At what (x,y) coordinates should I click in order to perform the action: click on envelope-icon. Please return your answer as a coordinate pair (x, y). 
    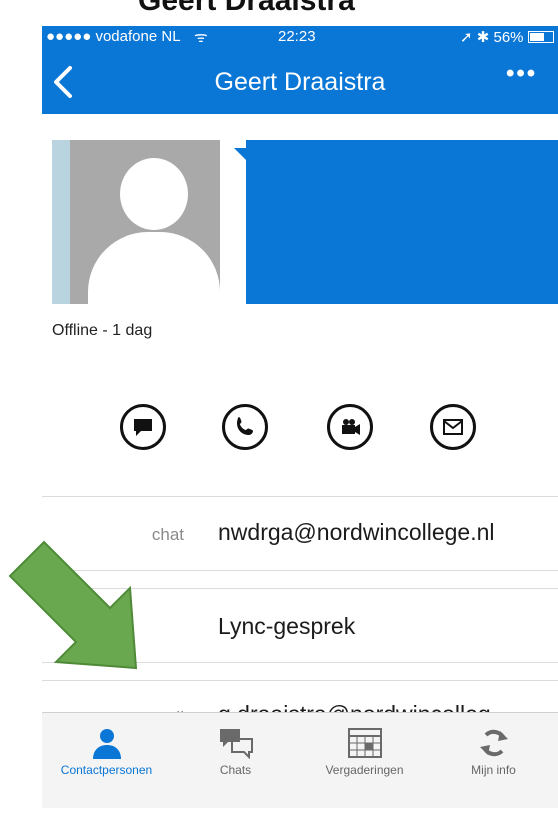
    Looking at the image, I should click on (453, 427).